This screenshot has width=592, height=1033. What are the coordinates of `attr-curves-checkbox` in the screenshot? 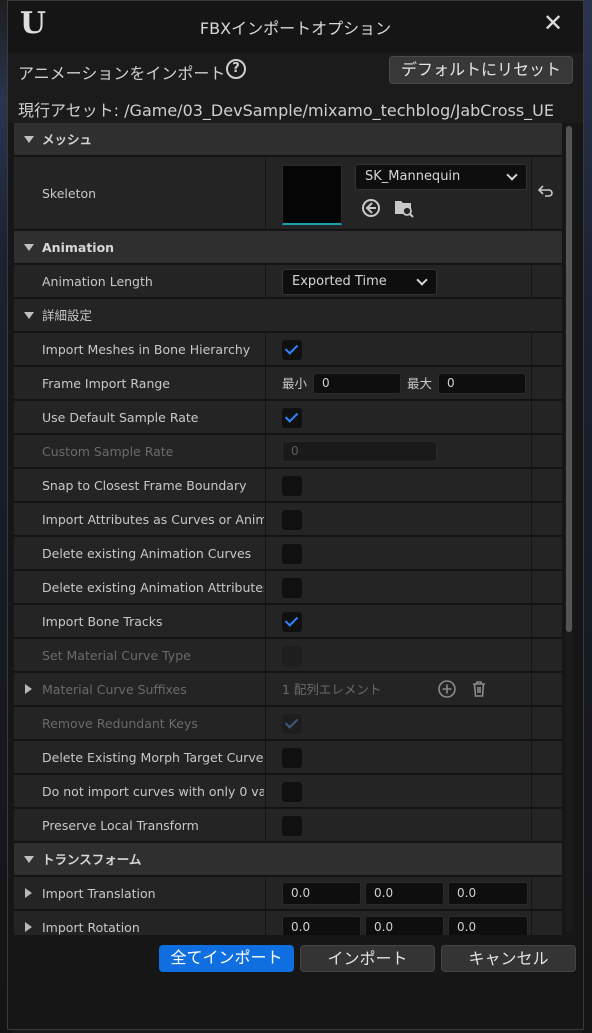 It's located at (292, 520).